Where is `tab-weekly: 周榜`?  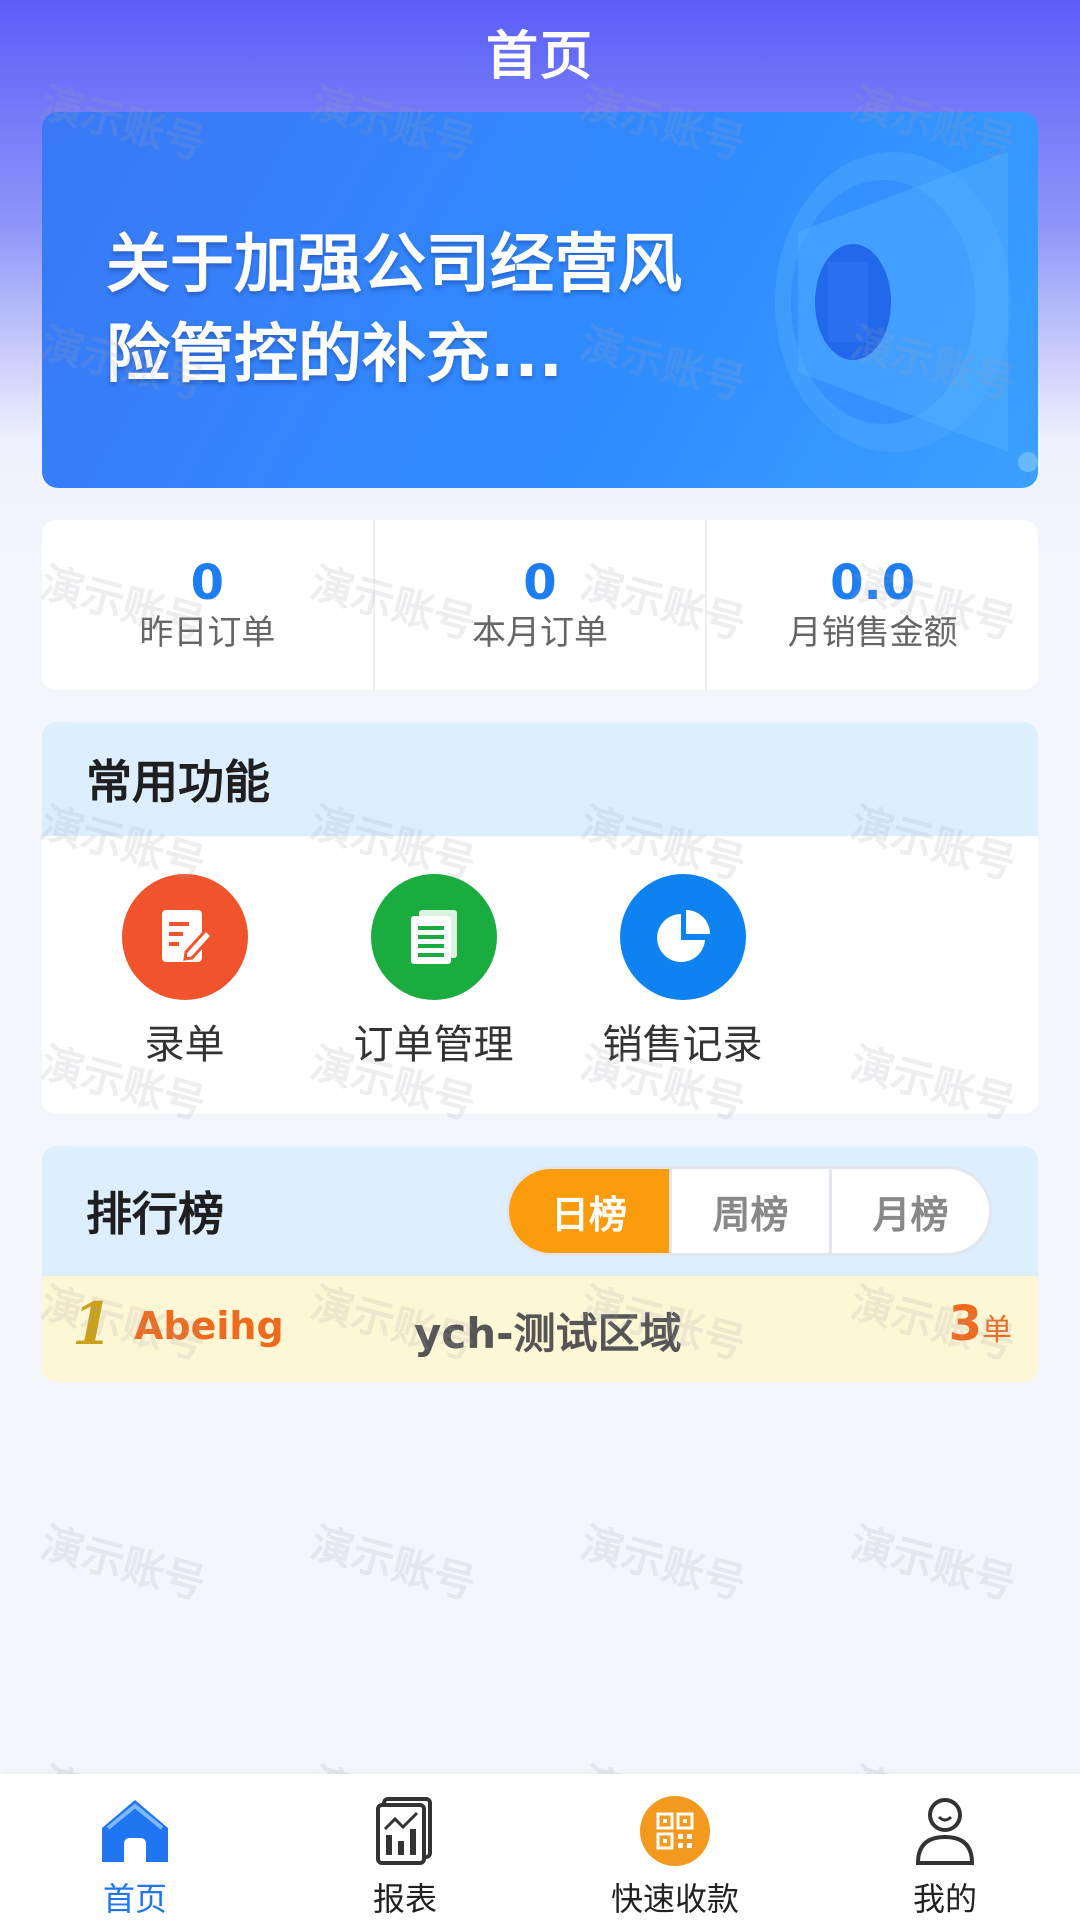
tab-weekly: 周榜 is located at coordinates (749, 1211).